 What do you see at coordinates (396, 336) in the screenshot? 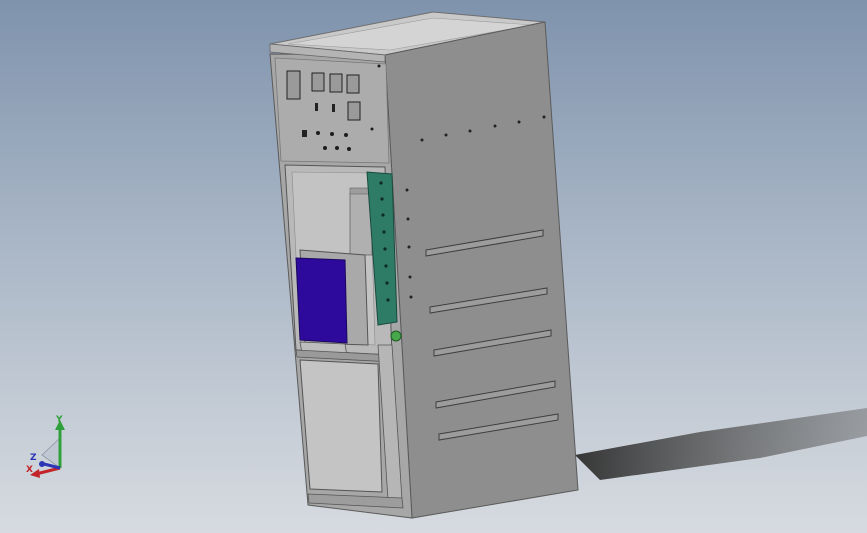
I see `green-knob` at bounding box center [396, 336].